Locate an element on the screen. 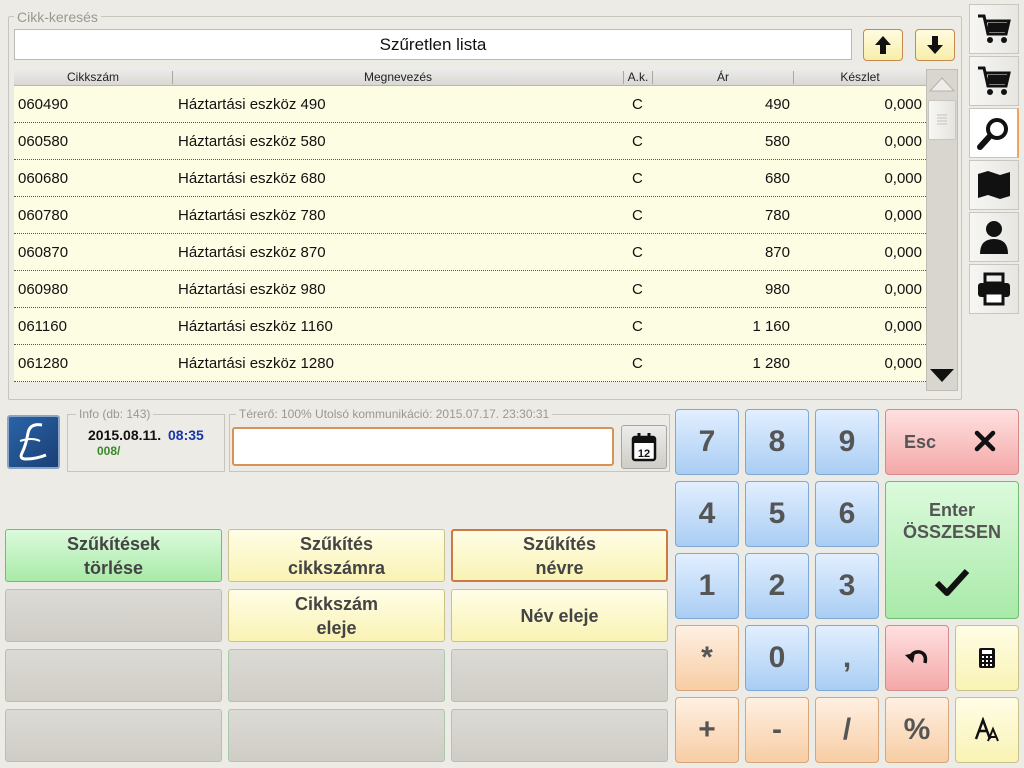 The height and width of the screenshot is (768, 1024). table-row: 060980 Háztartási eszköz 980 C 980 0,000 is located at coordinates (470, 289).